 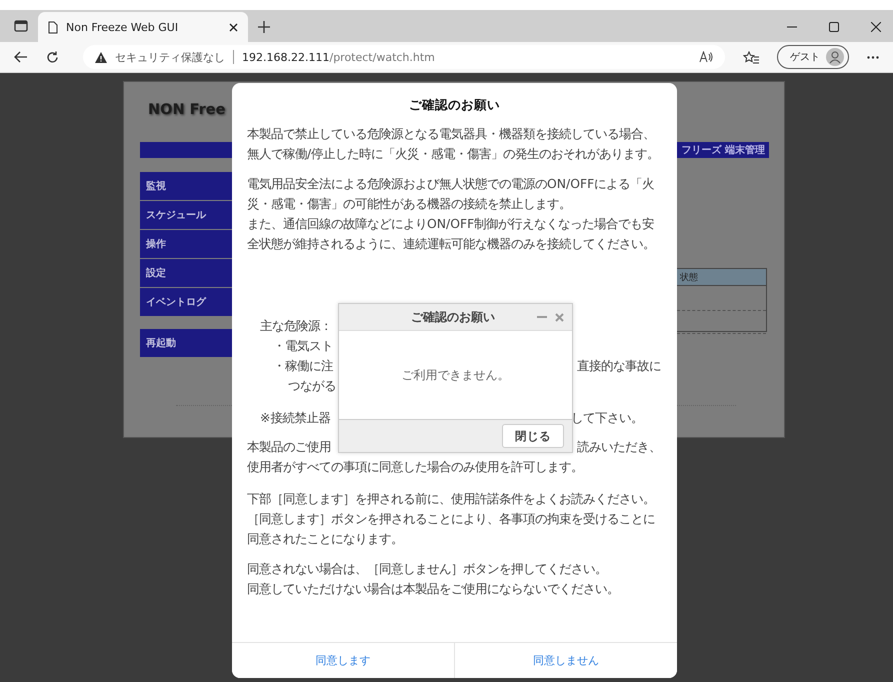 What do you see at coordinates (186, 302) in the screenshot?
I see `nav-item: イベントログ` at bounding box center [186, 302].